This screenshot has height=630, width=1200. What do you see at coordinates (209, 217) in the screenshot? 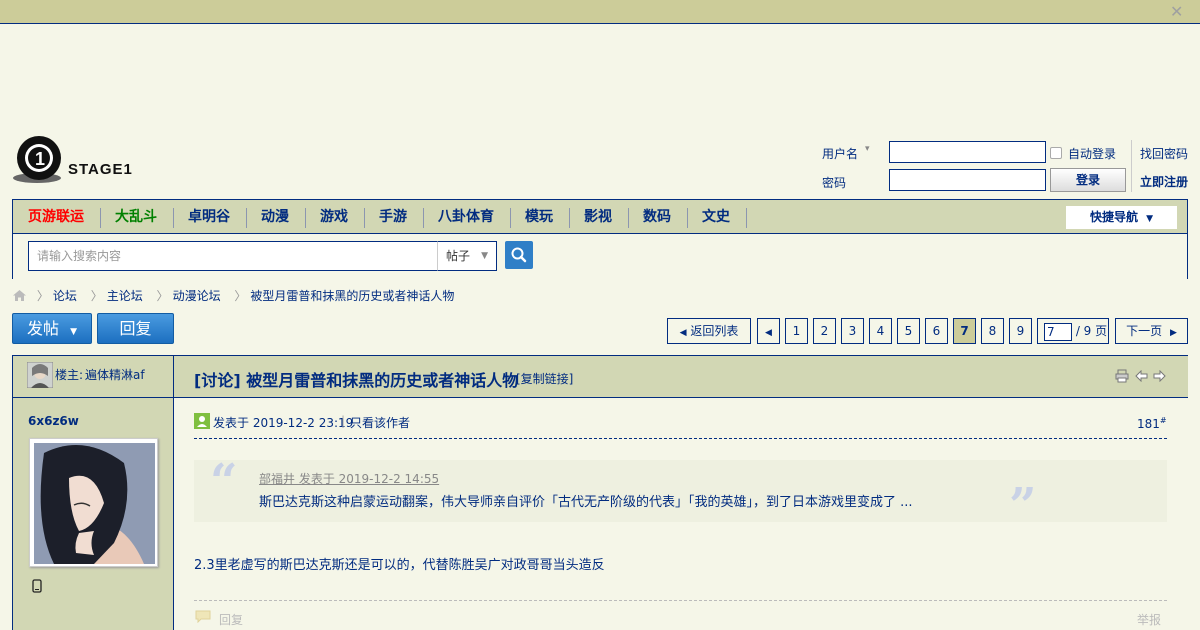
I see `nav-item-zhuomingu: 卓明谷` at bounding box center [209, 217].